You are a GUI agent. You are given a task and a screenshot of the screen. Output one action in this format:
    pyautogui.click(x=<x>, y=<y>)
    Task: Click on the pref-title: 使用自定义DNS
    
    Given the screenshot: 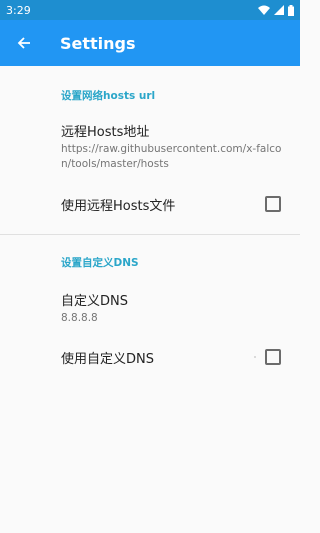 What is the action you would take?
    pyautogui.click(x=107, y=359)
    